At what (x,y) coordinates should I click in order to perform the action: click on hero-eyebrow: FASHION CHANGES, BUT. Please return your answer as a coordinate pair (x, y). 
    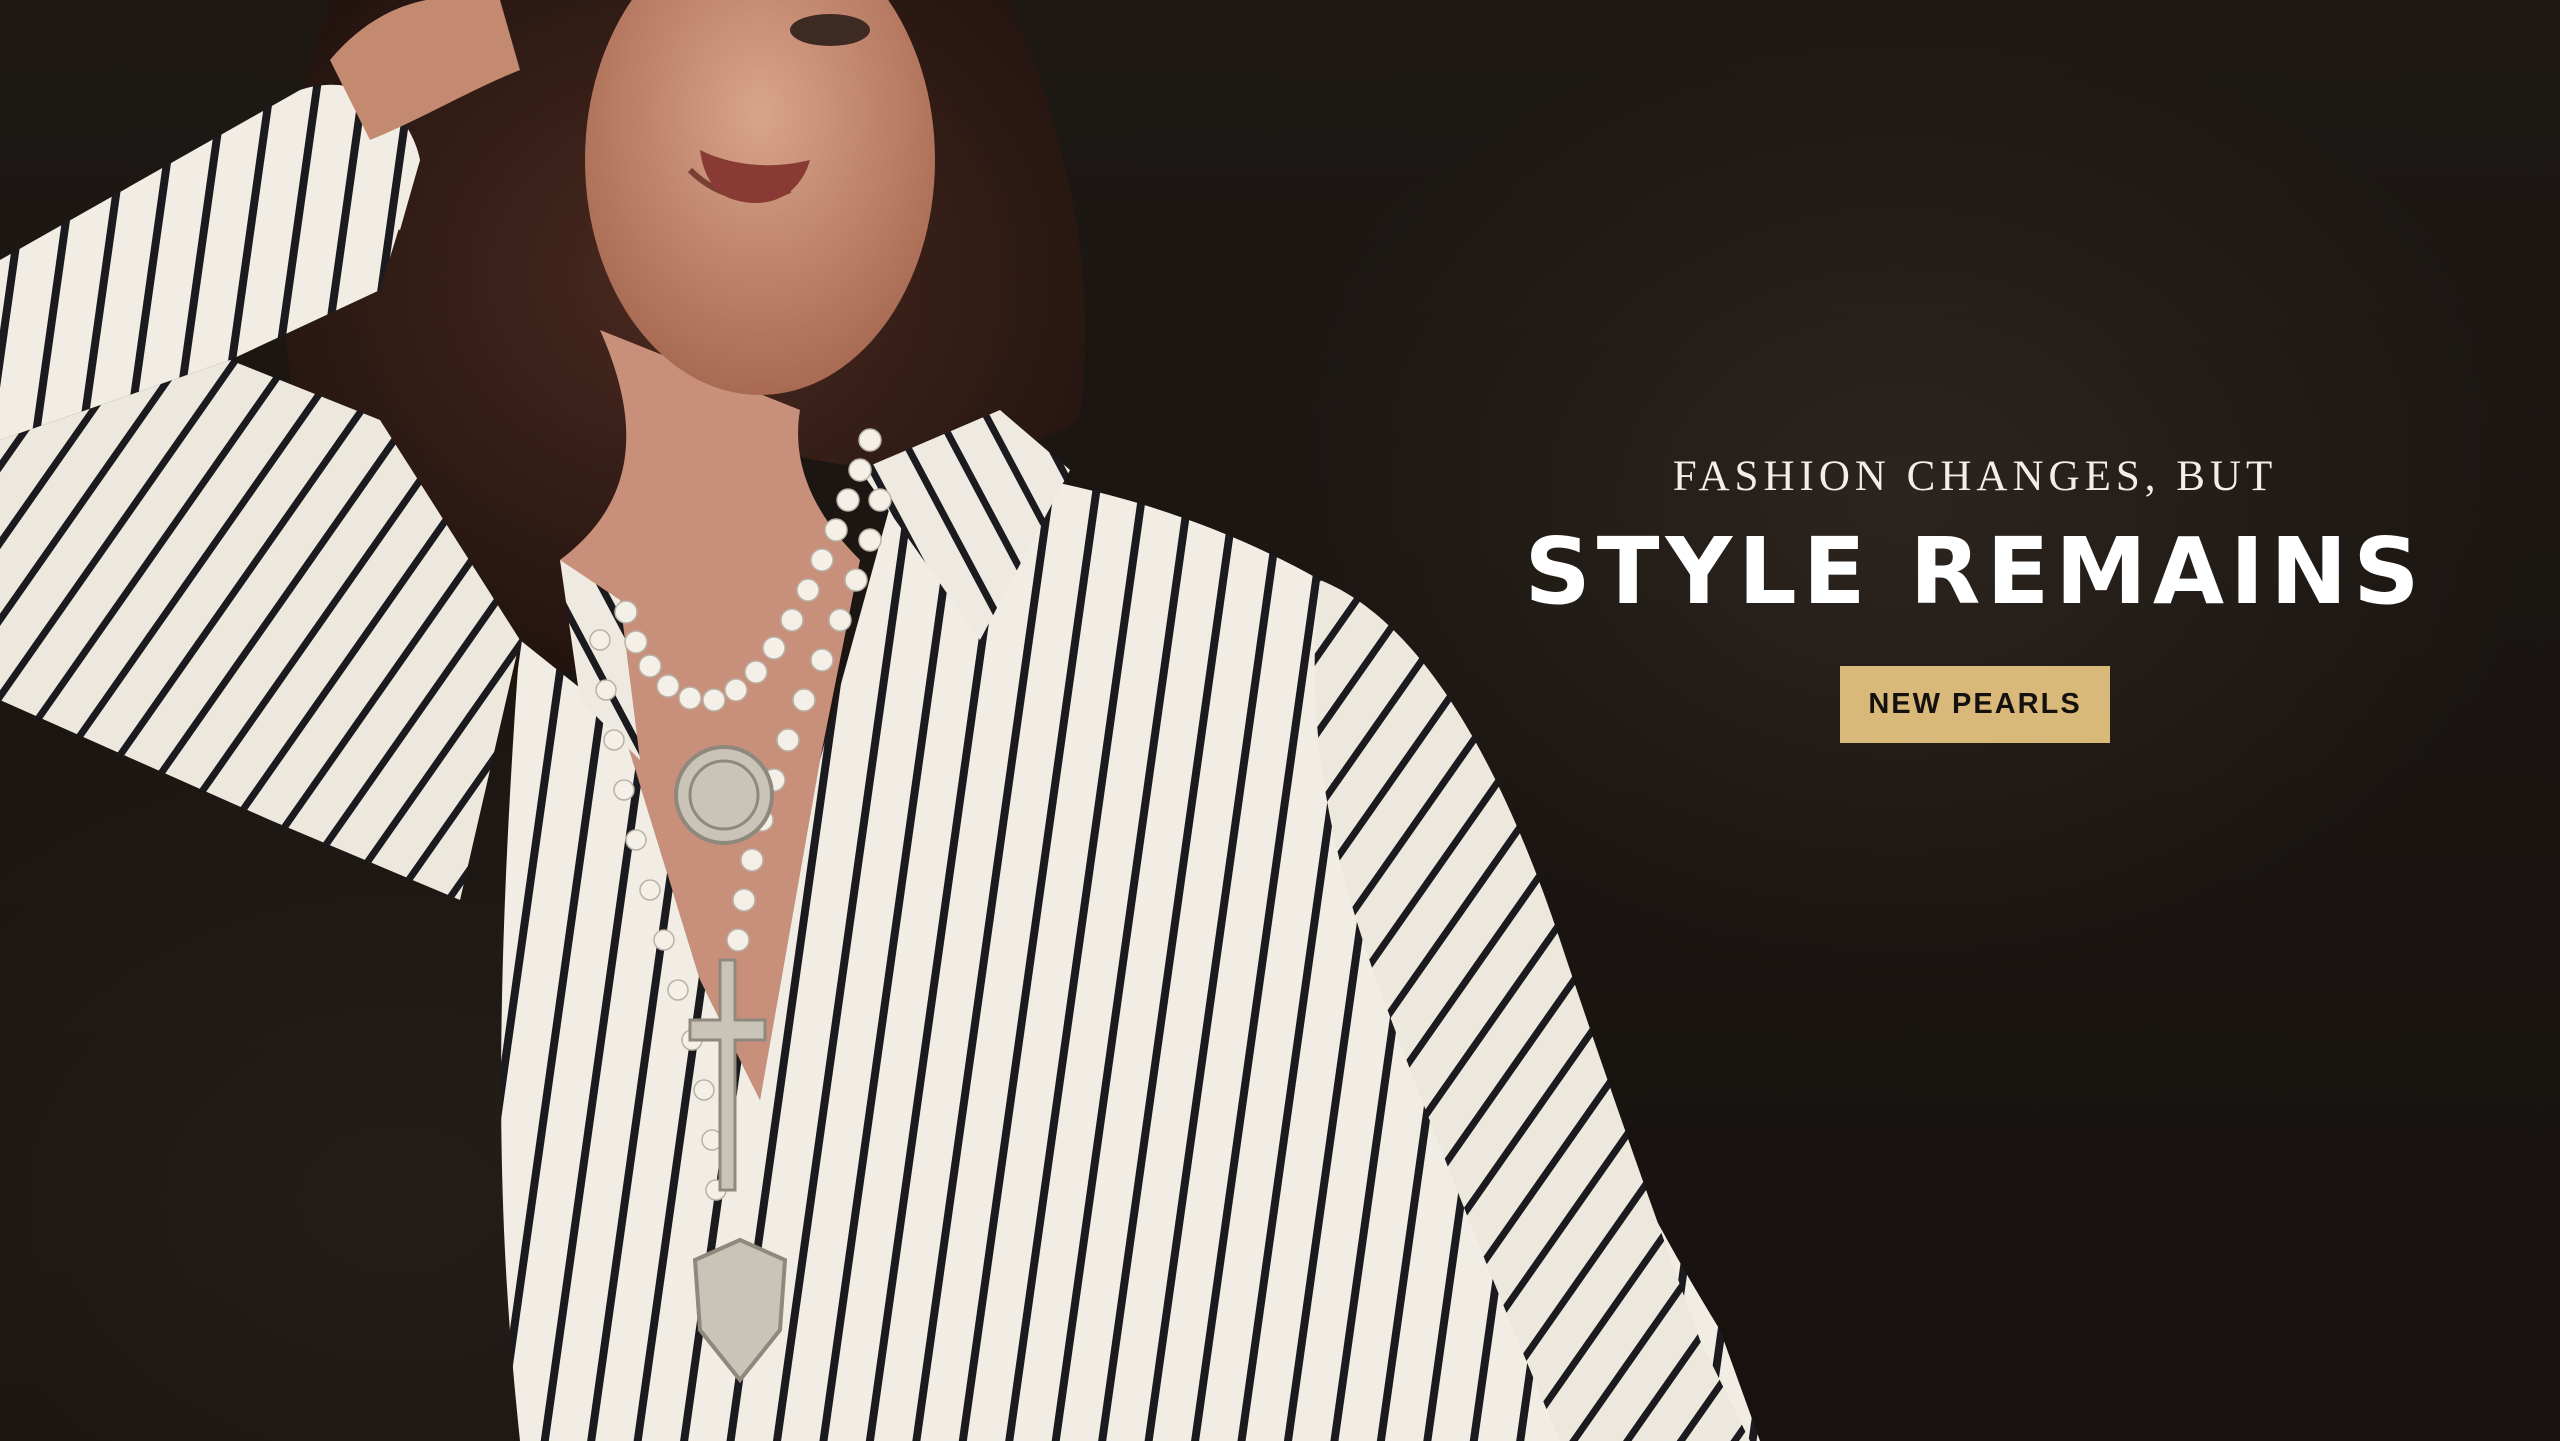
    Looking at the image, I should click on (1975, 476).